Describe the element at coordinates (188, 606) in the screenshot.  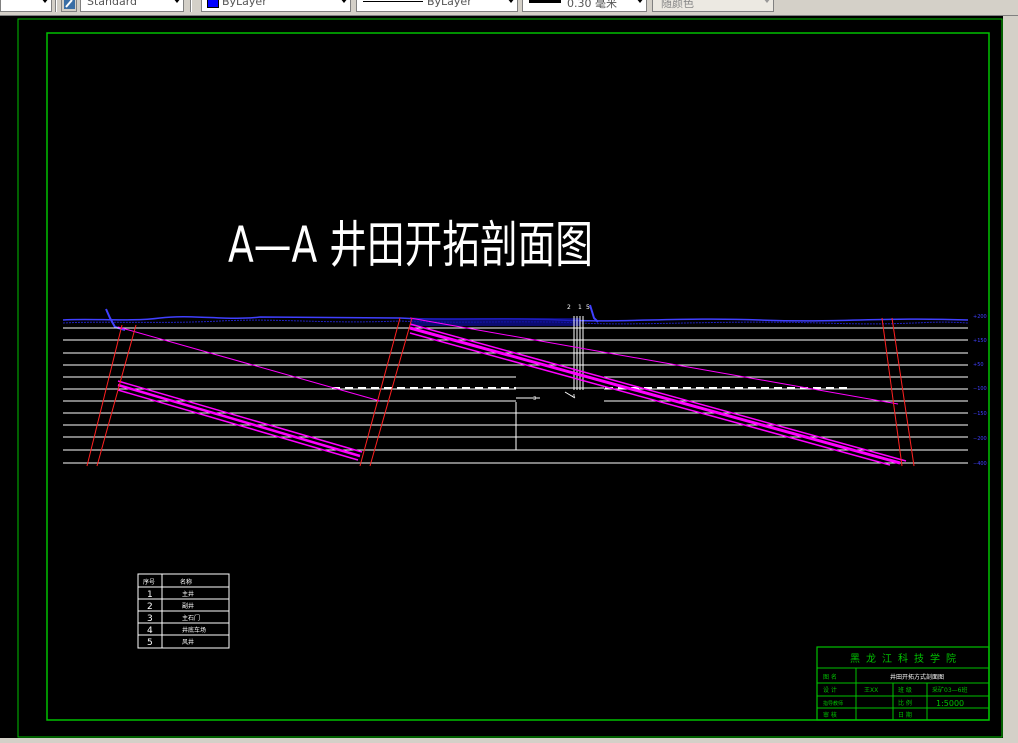
I see `legend-row-name: 副井` at that location.